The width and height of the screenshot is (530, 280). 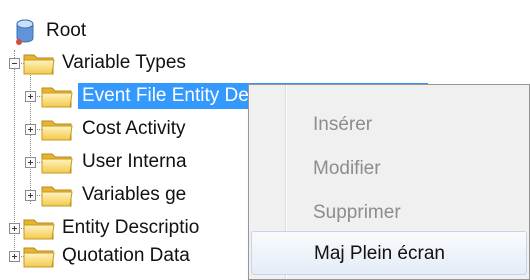 What do you see at coordinates (389, 125) in the screenshot?
I see `menu-item-inserer: Insérer` at bounding box center [389, 125].